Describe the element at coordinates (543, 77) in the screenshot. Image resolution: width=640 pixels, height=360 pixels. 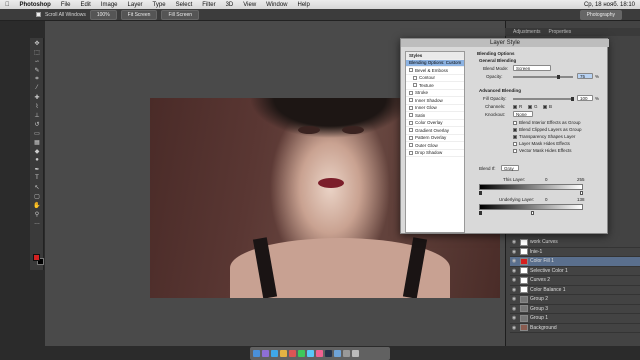
I see `opacity-slider` at that location.